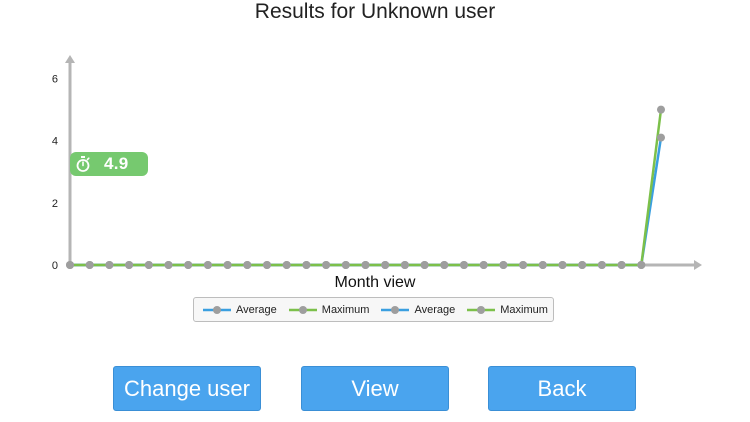 The width and height of the screenshot is (750, 422). Describe the element at coordinates (116, 163) in the screenshot. I see `score-value: 4.9` at that location.